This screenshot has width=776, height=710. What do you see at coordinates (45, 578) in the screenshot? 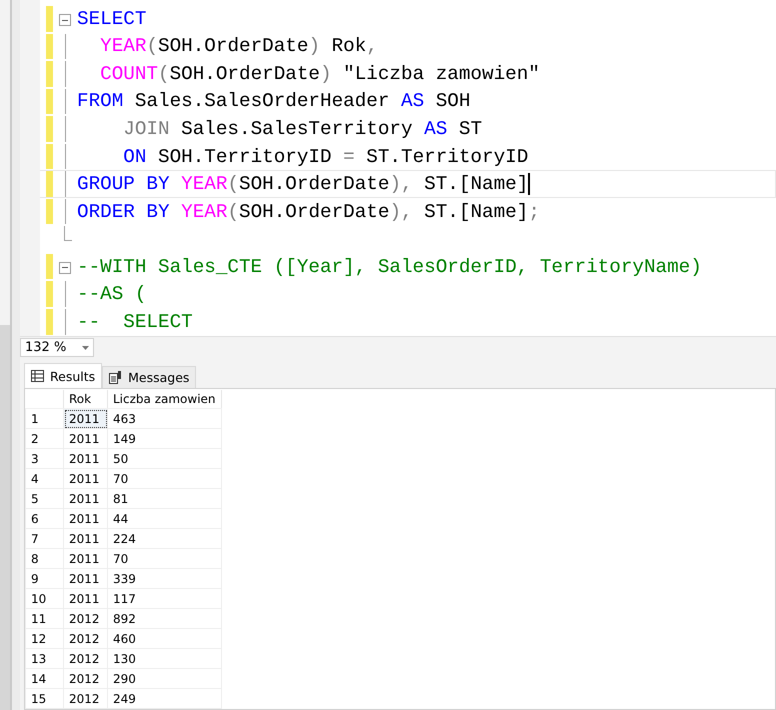
I see `row-number: 9` at bounding box center [45, 578].